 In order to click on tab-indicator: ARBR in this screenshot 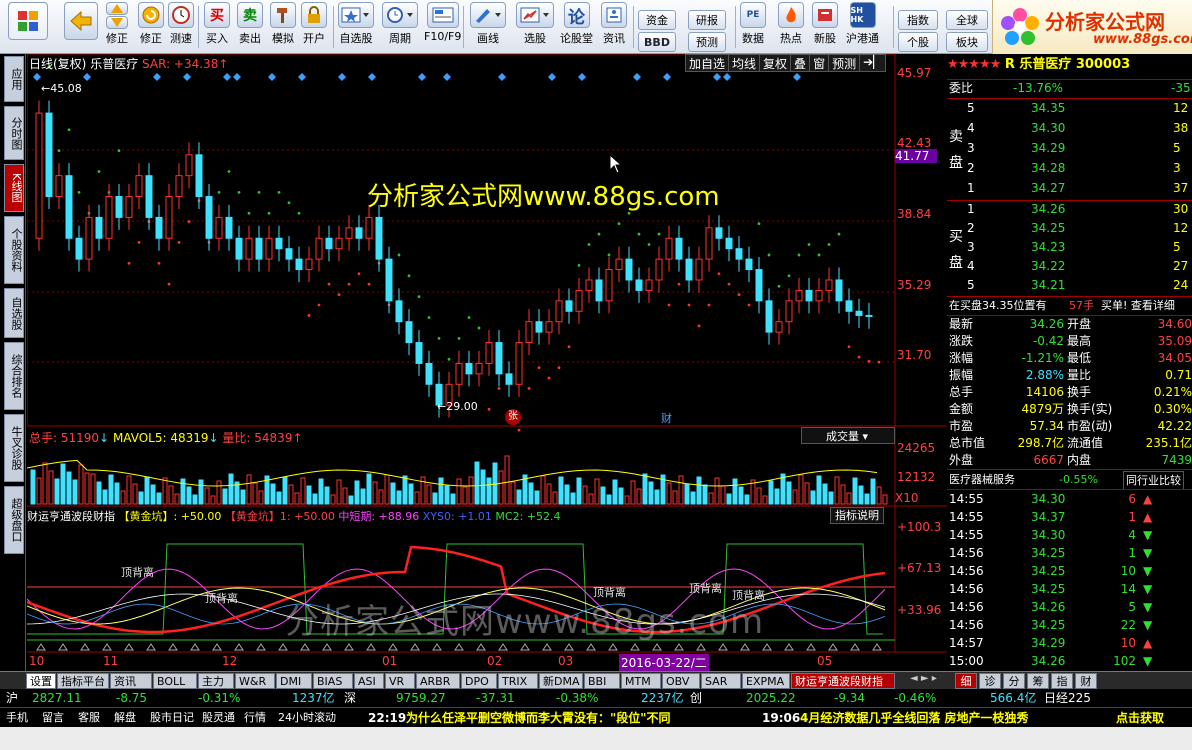, I will do `click(438, 681)`.